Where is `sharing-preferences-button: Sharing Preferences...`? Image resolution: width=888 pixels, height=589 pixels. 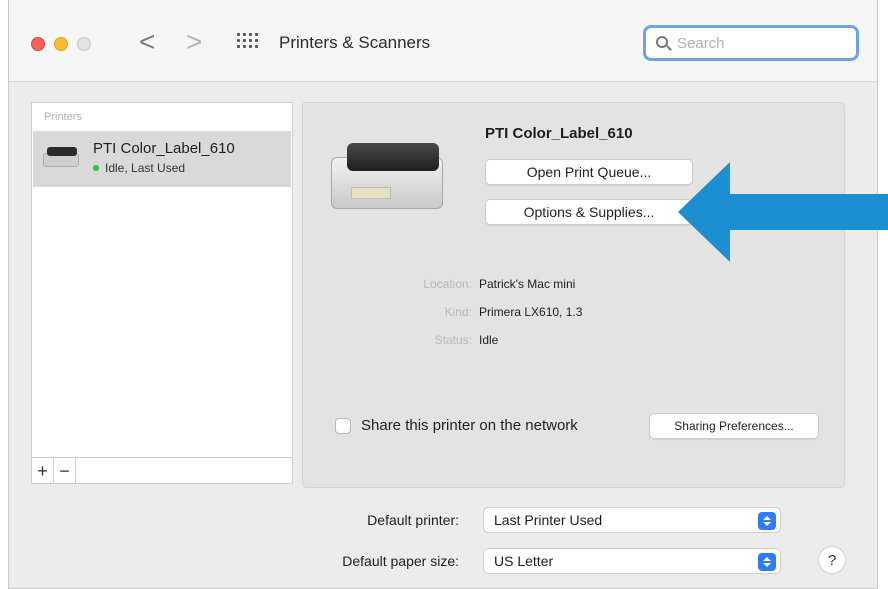 sharing-preferences-button: Sharing Preferences... is located at coordinates (734, 426).